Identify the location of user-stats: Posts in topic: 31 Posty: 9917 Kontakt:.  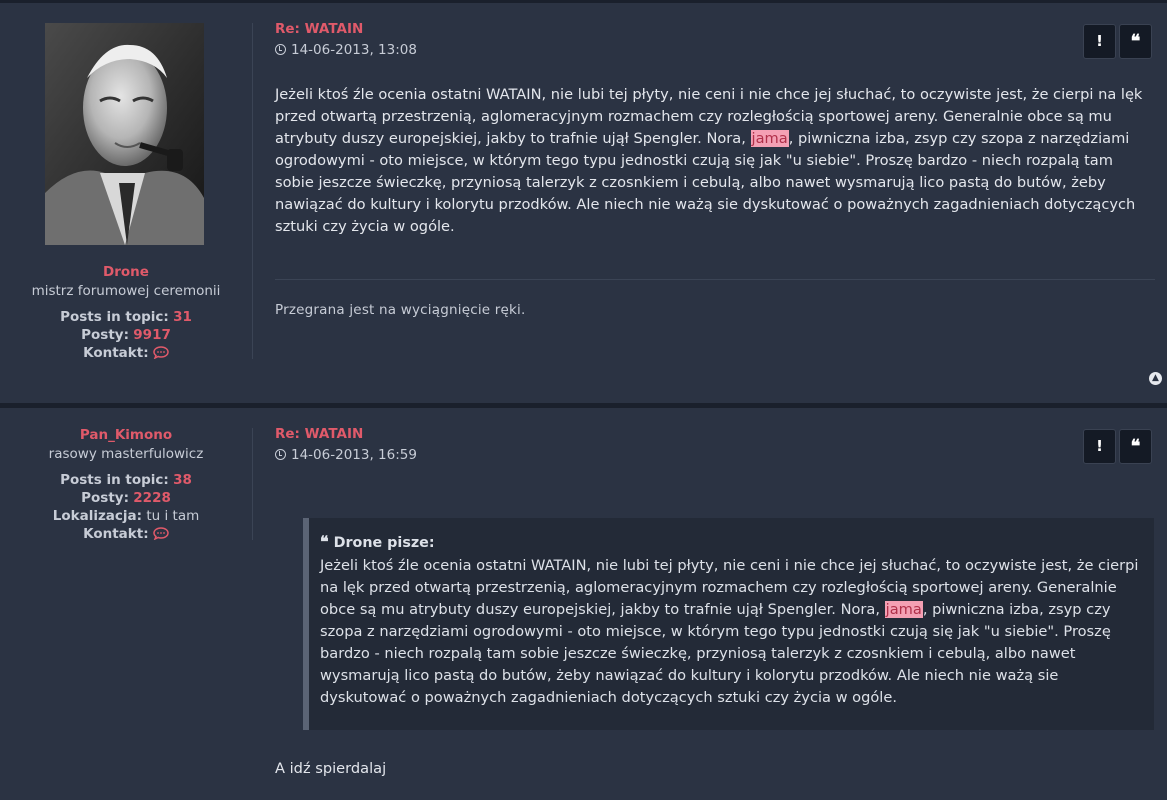
(126, 335).